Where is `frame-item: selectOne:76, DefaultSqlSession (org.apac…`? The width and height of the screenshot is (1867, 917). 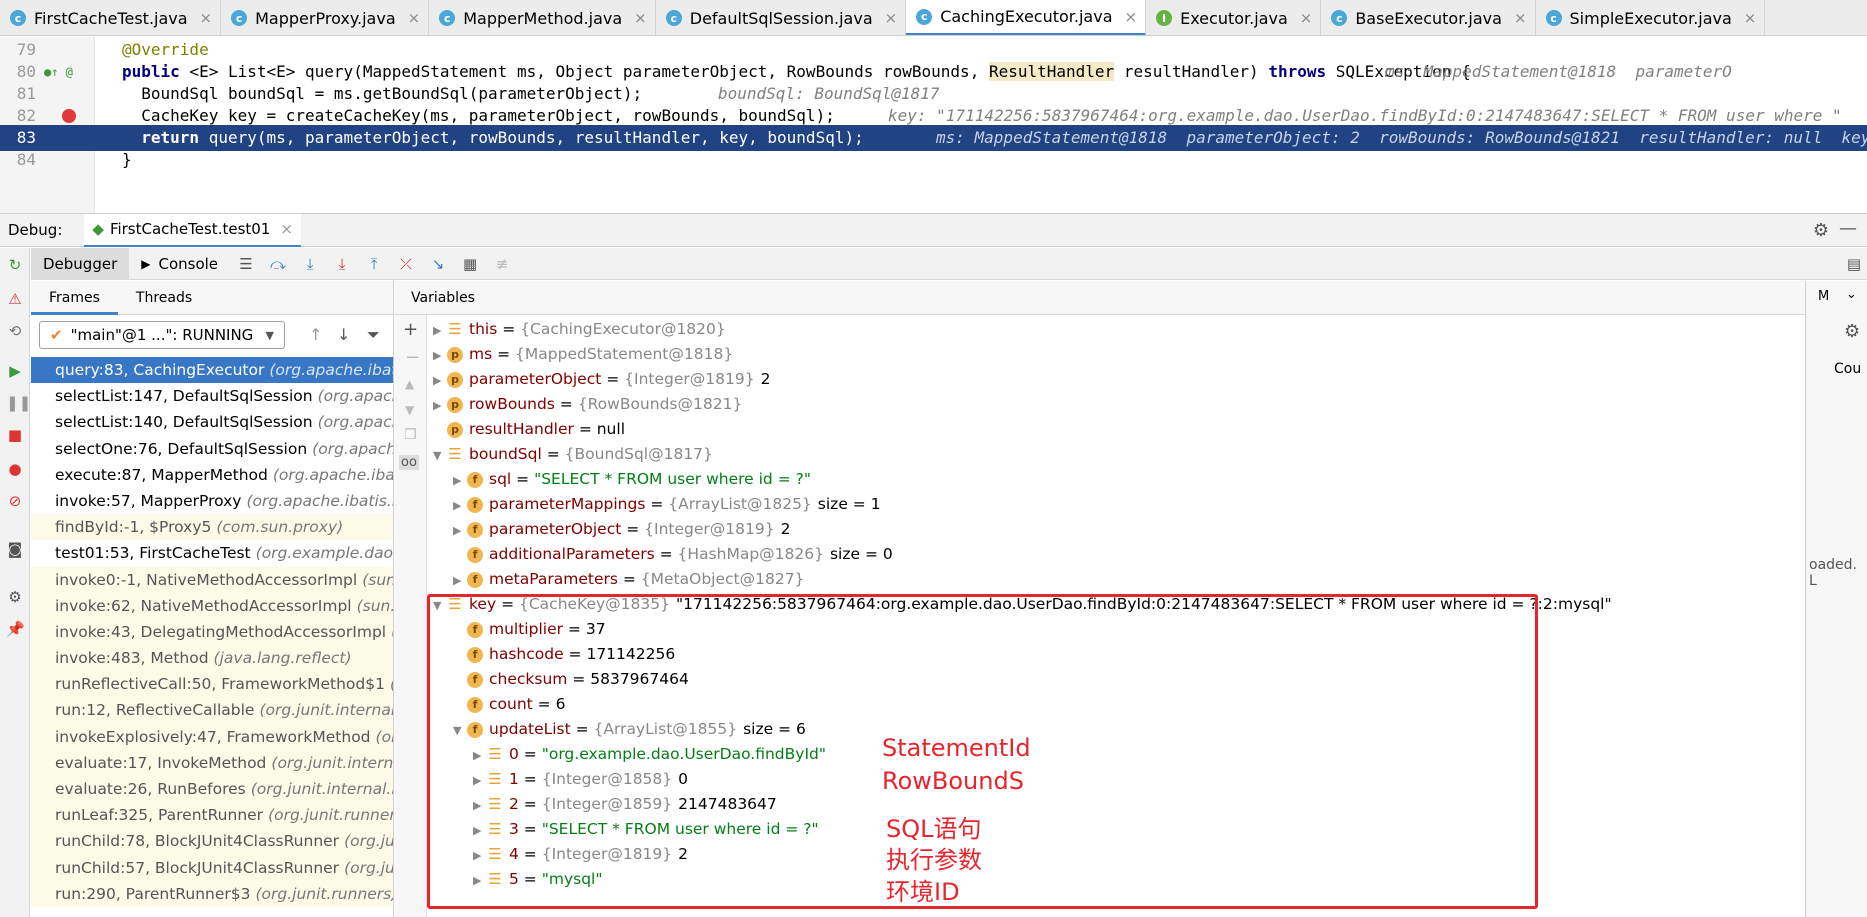 frame-item: selectOne:76, DefaultSqlSession (org.apac… is located at coordinates (212, 449).